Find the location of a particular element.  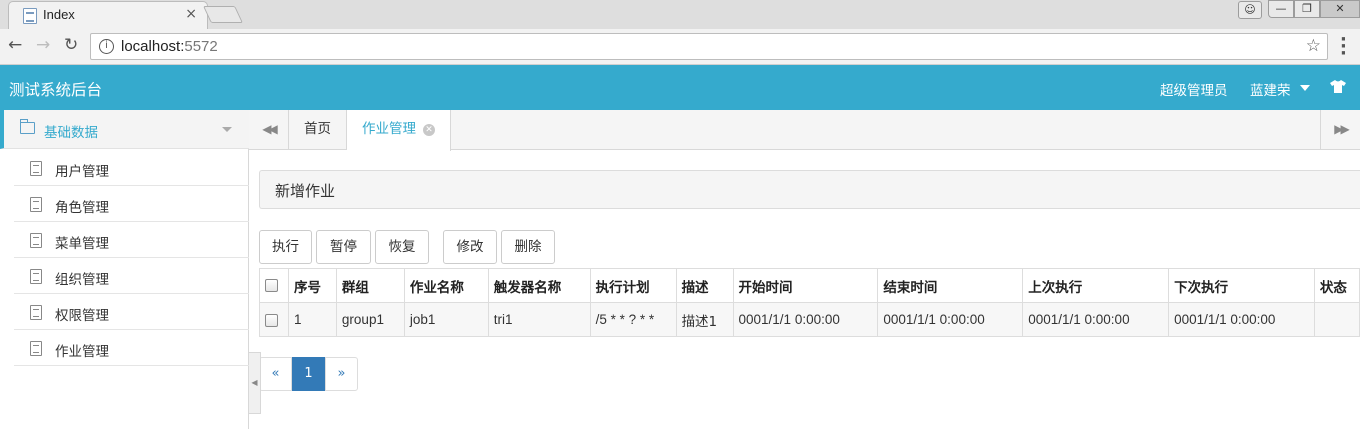

resume-button: 恢复 is located at coordinates (402, 247).